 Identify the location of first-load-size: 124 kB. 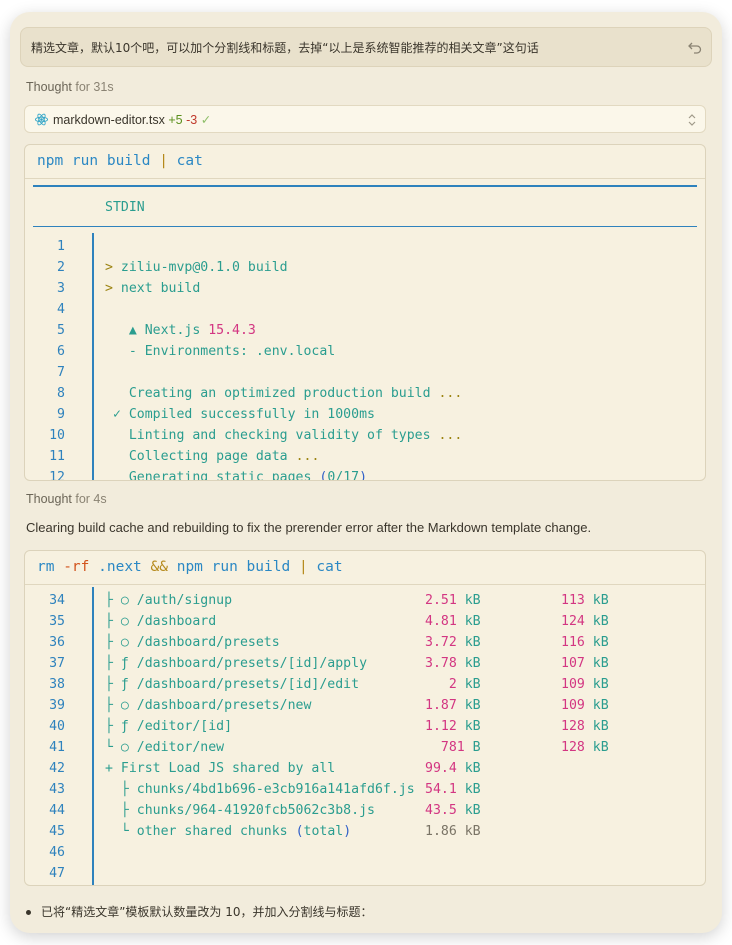
(585, 621).